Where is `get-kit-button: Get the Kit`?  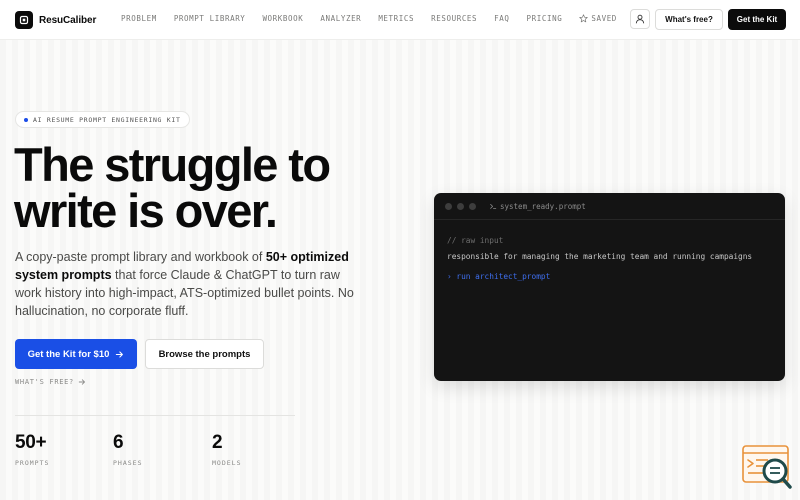
get-kit-button: Get the Kit is located at coordinates (757, 19).